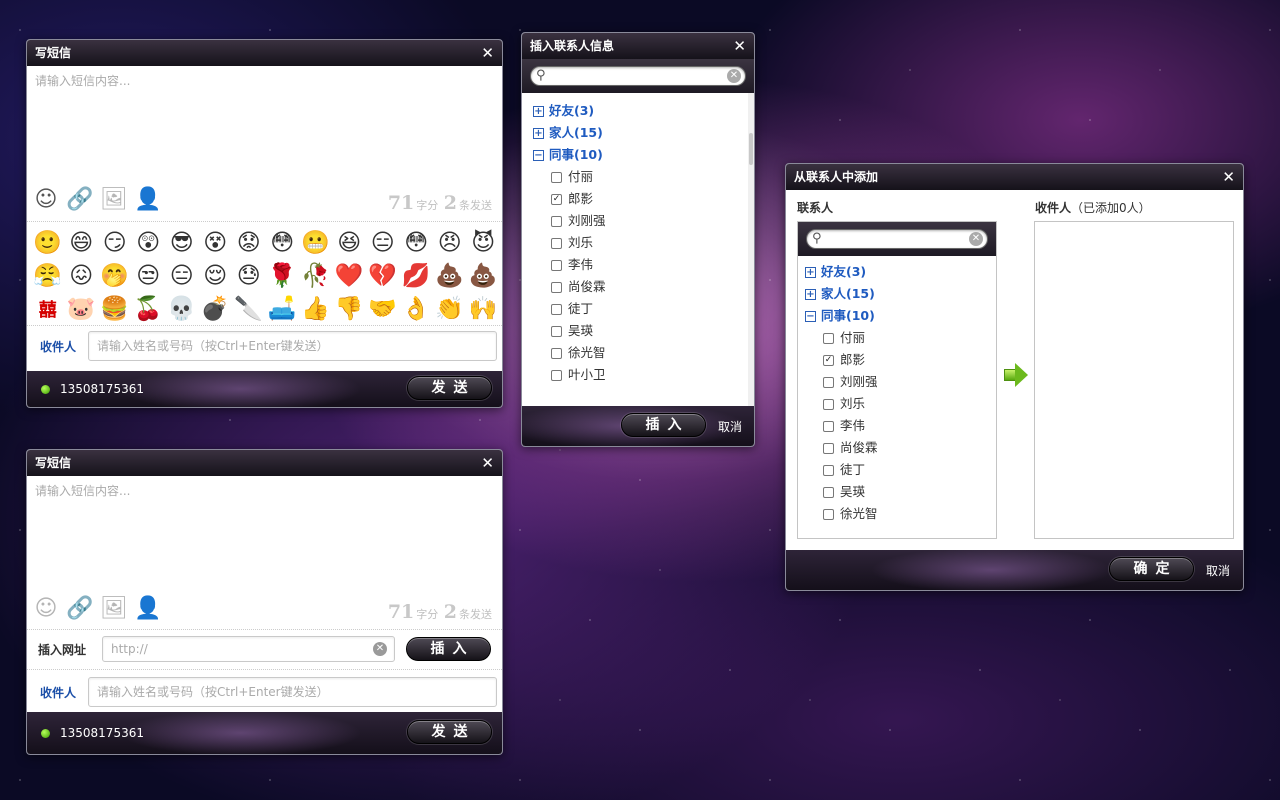  Describe the element at coordinates (292, 346) in the screenshot. I see `recipient-input: 请输入姓名或号码（按Ctrl+Enter键发送）` at that location.